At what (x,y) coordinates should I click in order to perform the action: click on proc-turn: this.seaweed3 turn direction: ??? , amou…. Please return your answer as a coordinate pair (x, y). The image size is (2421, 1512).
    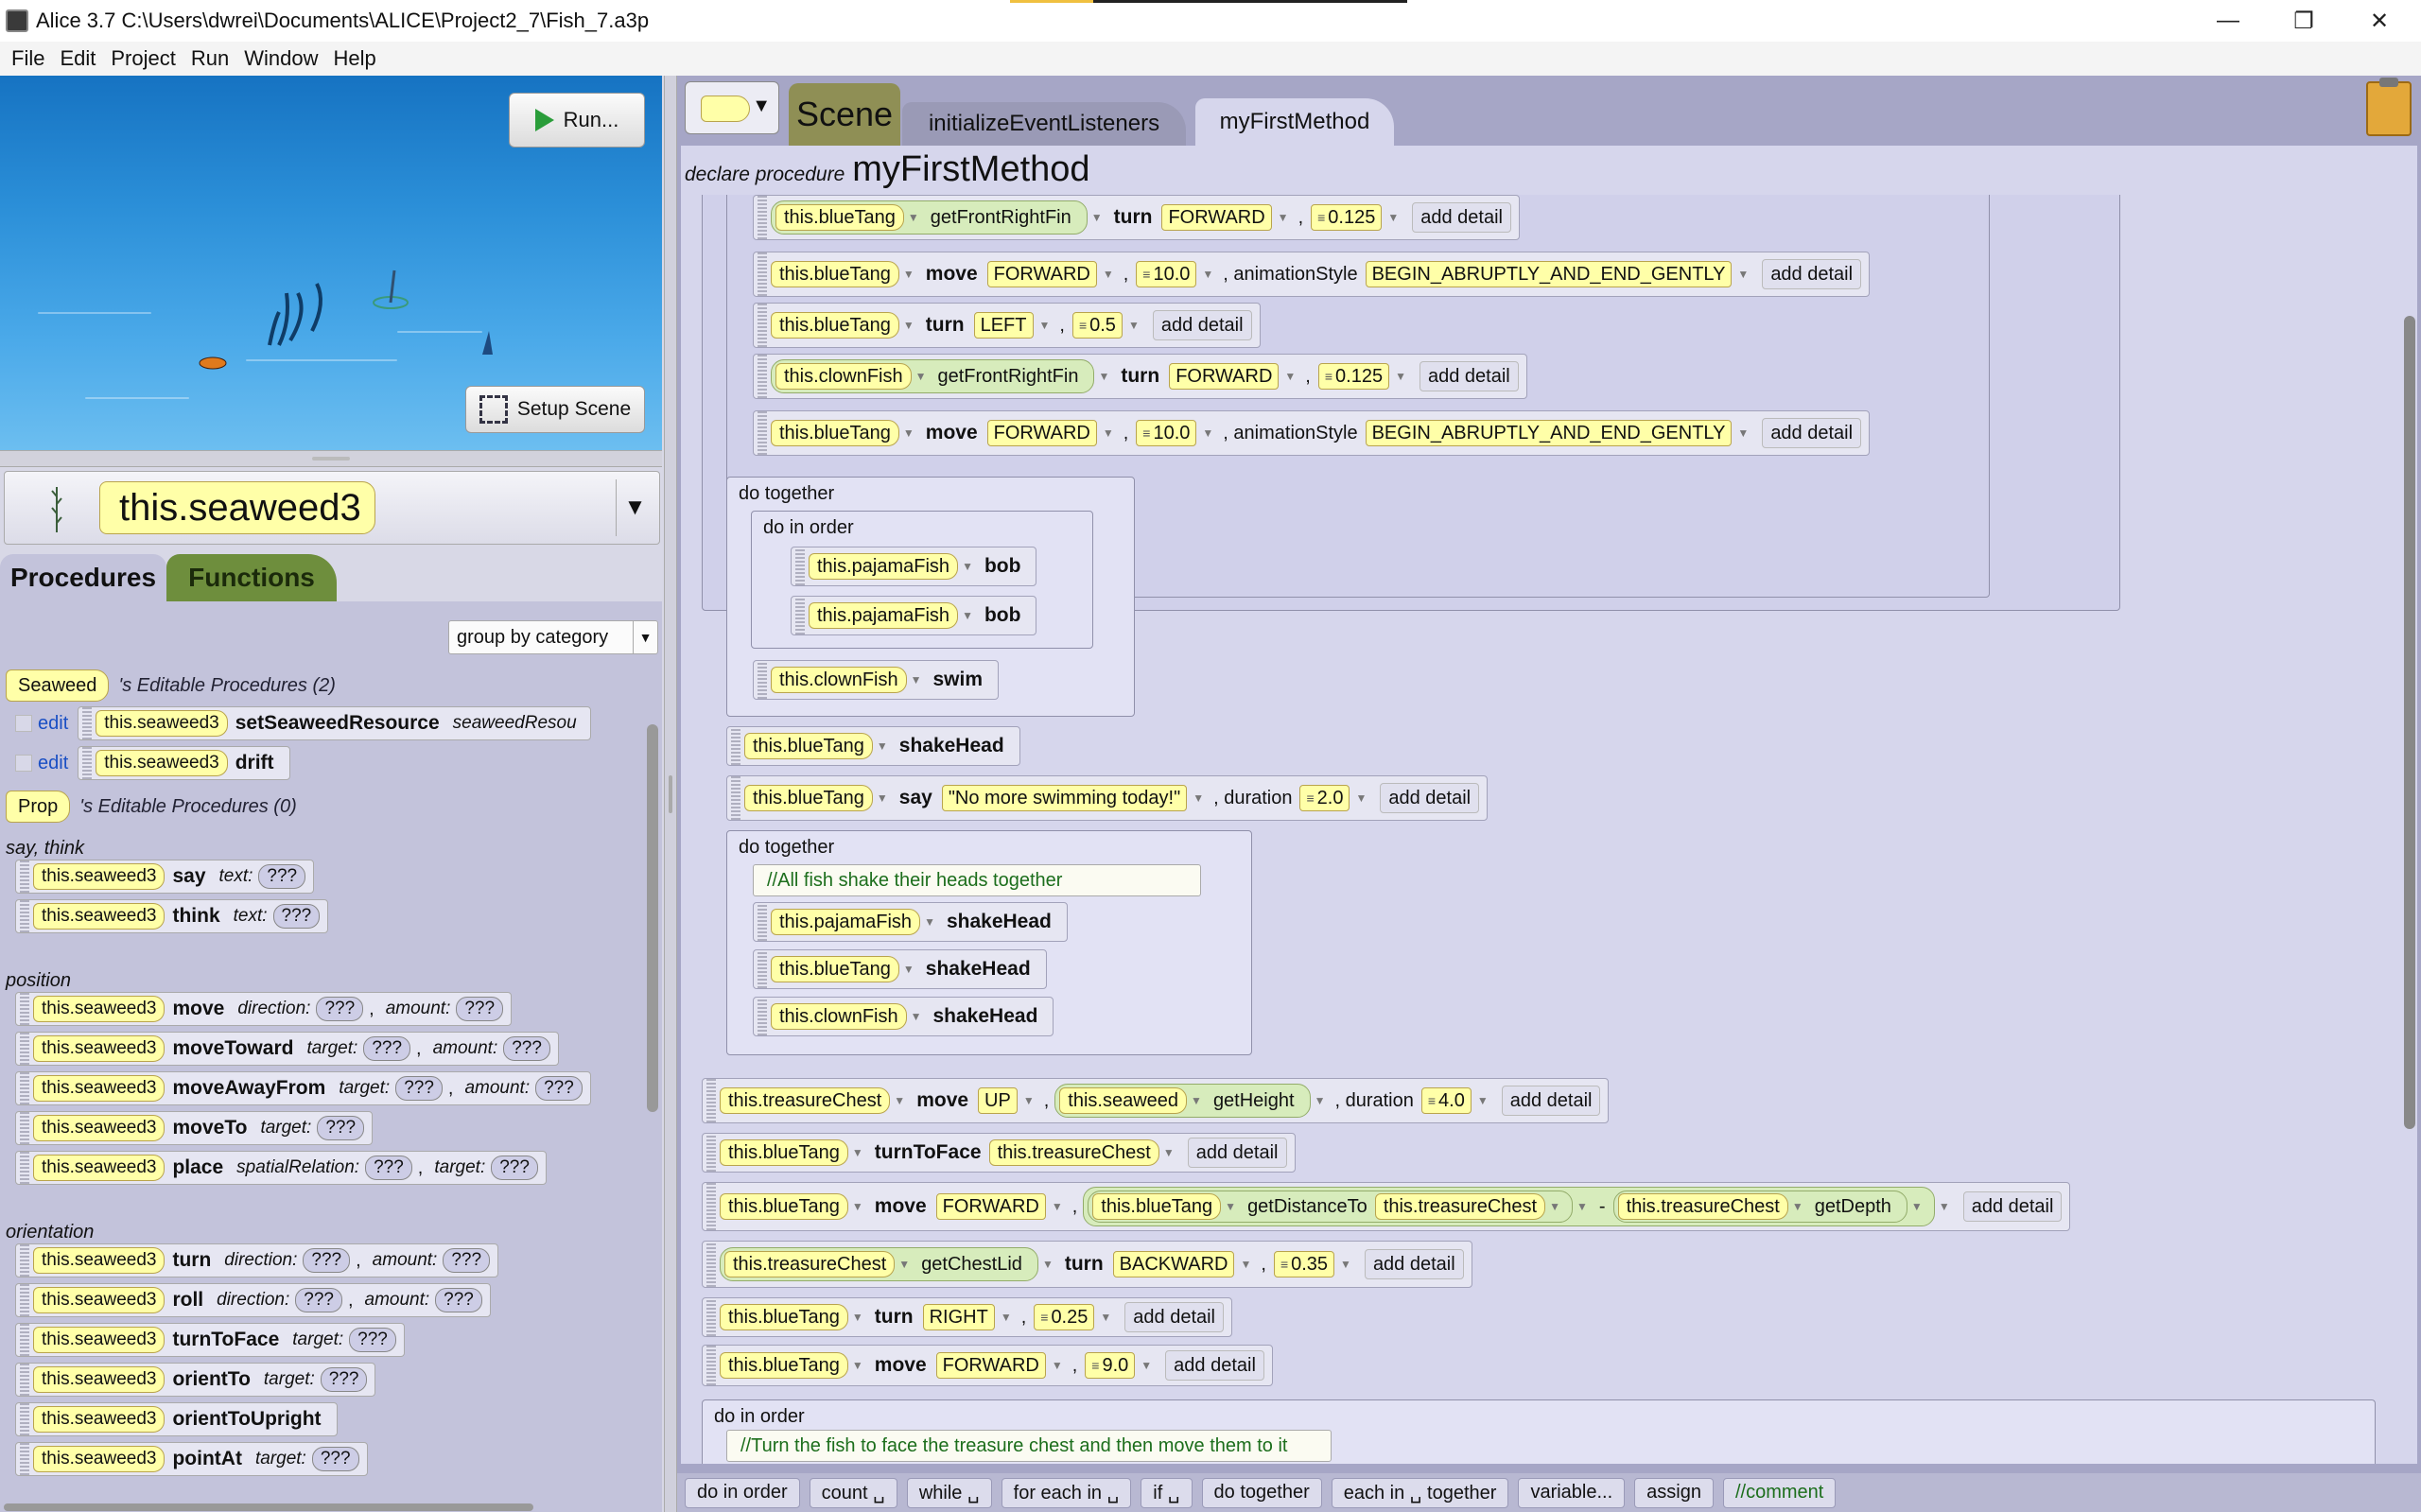
    Looking at the image, I should click on (257, 1260).